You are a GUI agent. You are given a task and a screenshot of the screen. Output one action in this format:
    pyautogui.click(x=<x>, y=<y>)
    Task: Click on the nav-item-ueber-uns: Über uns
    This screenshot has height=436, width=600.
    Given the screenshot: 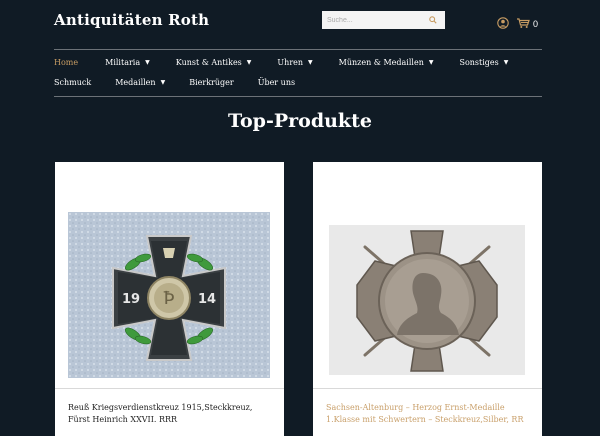 What is the action you would take?
    pyautogui.click(x=276, y=82)
    